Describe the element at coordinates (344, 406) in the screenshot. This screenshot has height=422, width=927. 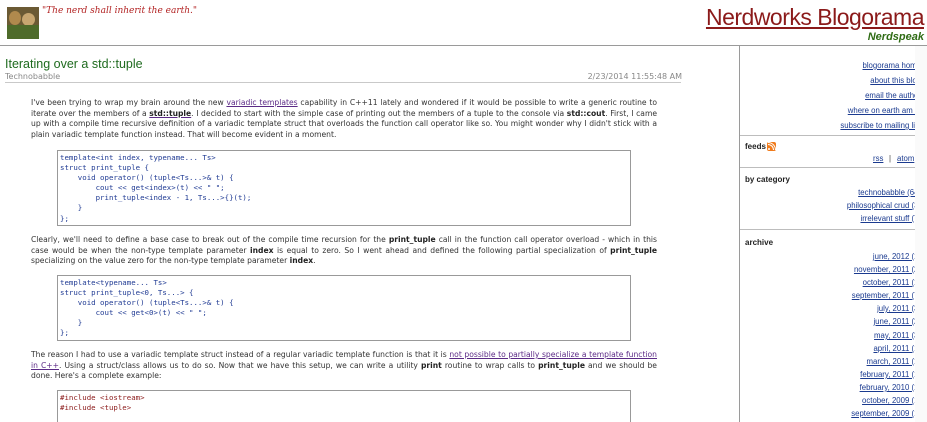
I see `code-block: #include <iostream> #include <tuple>` at that location.